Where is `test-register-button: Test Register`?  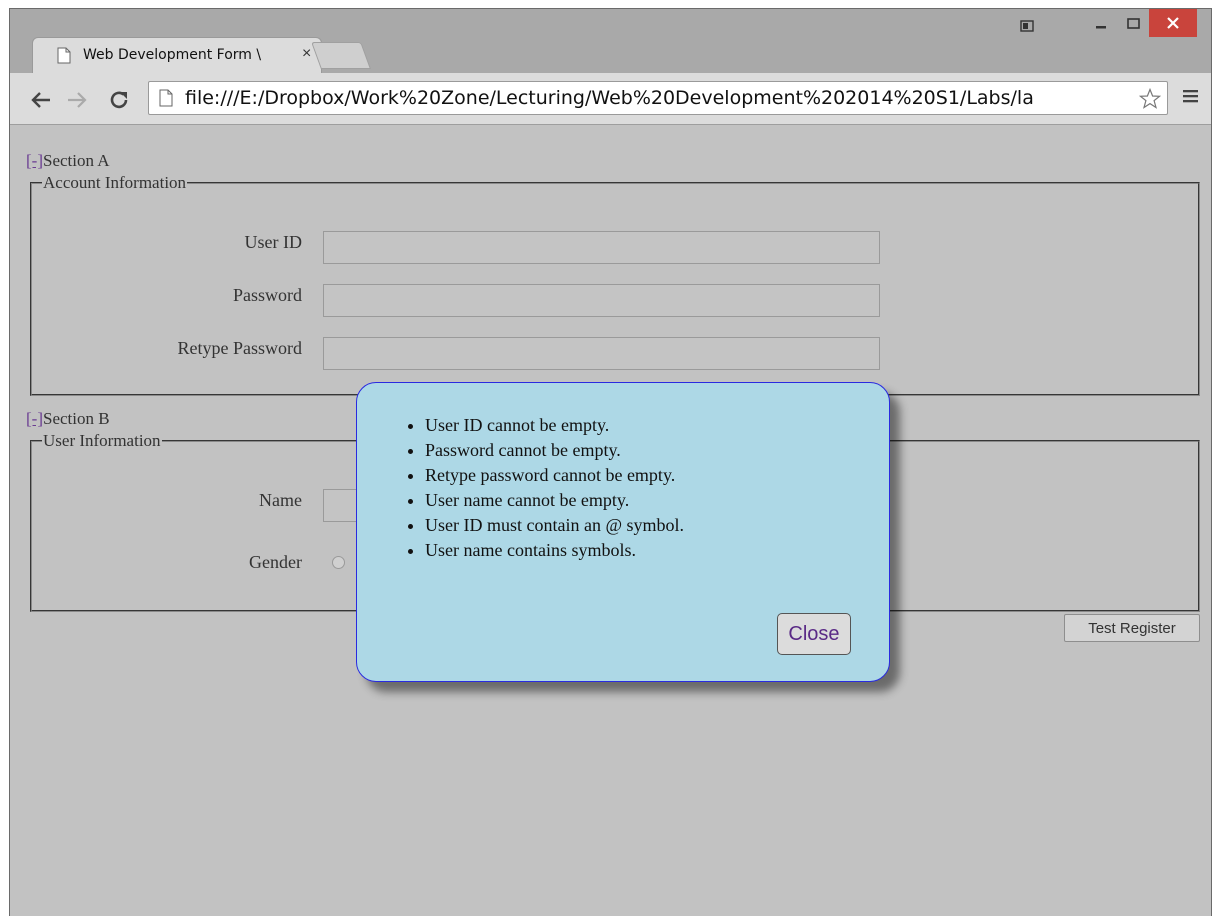
test-register-button: Test Register is located at coordinates (1132, 628).